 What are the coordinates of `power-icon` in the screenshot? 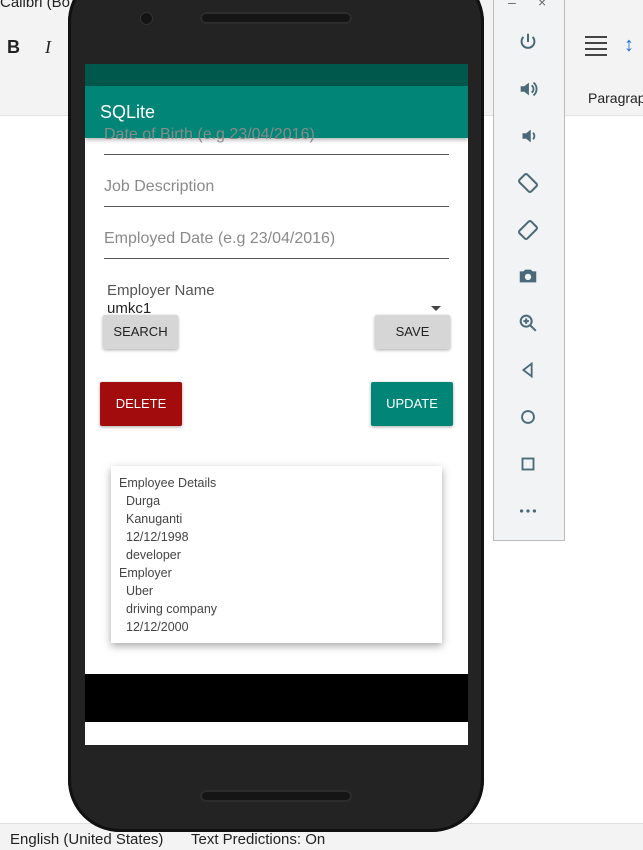 It's located at (528, 42).